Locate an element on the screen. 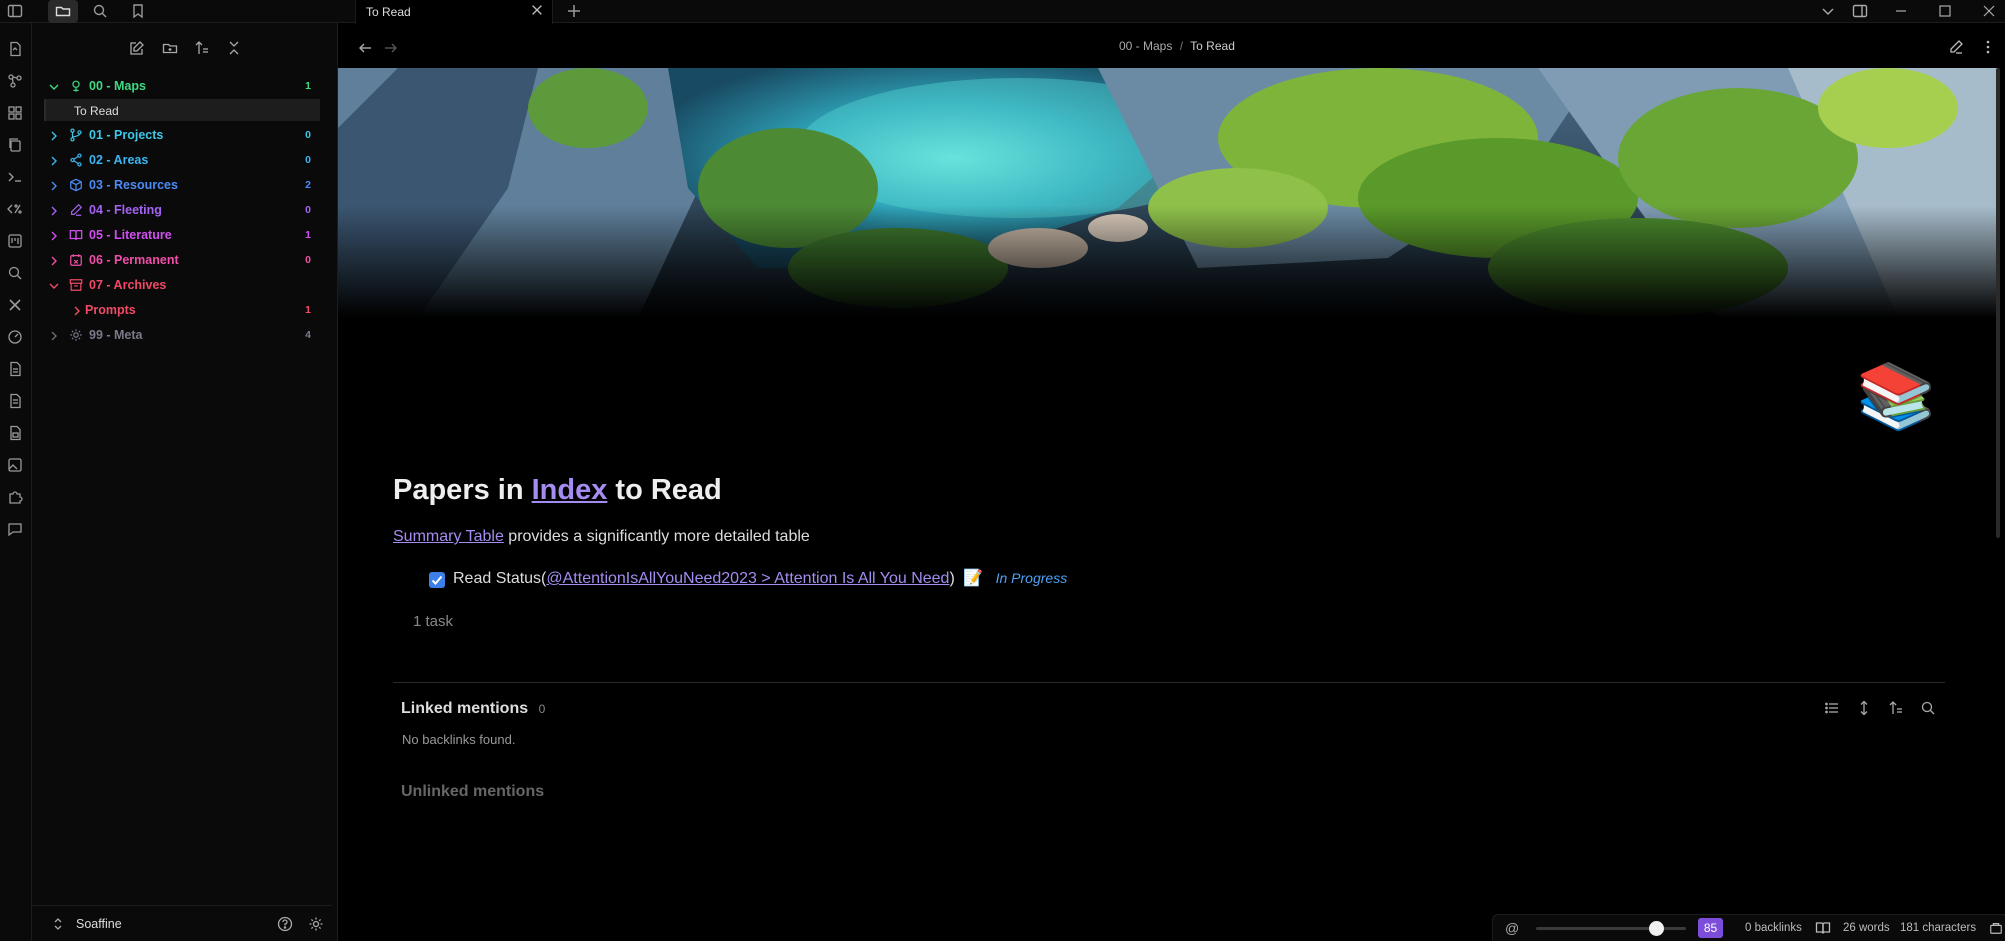 This screenshot has height=941, width=2005. new-tab-icon is located at coordinates (575, 12).